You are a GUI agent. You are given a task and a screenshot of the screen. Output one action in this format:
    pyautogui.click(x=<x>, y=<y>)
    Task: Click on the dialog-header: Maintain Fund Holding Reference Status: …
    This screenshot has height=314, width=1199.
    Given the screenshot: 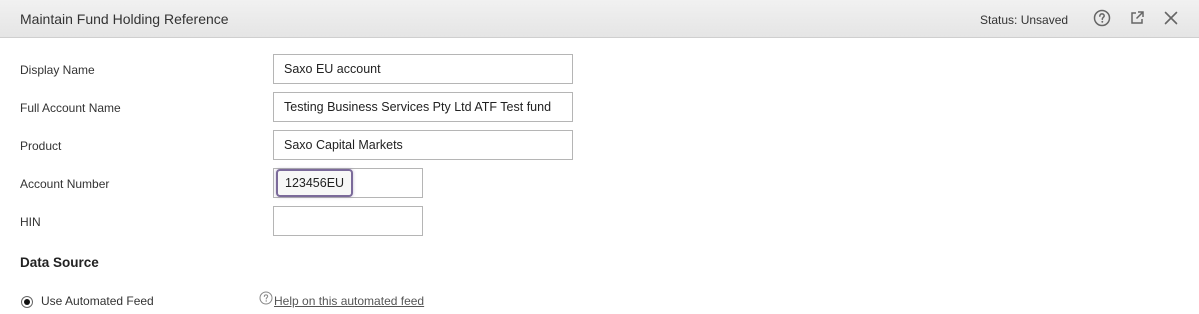 What is the action you would take?
    pyautogui.click(x=599, y=19)
    